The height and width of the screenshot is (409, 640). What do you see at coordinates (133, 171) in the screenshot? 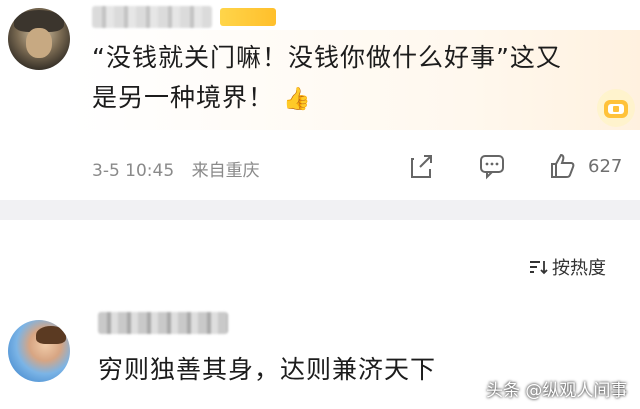
I see `comment-date: 3-5 10:45` at bounding box center [133, 171].